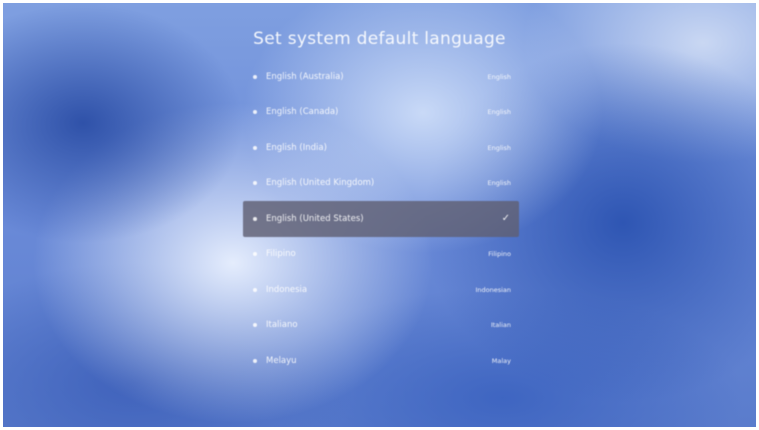 The height and width of the screenshot is (430, 759). I want to click on language-option-italiano: Italiano Italian, so click(381, 326).